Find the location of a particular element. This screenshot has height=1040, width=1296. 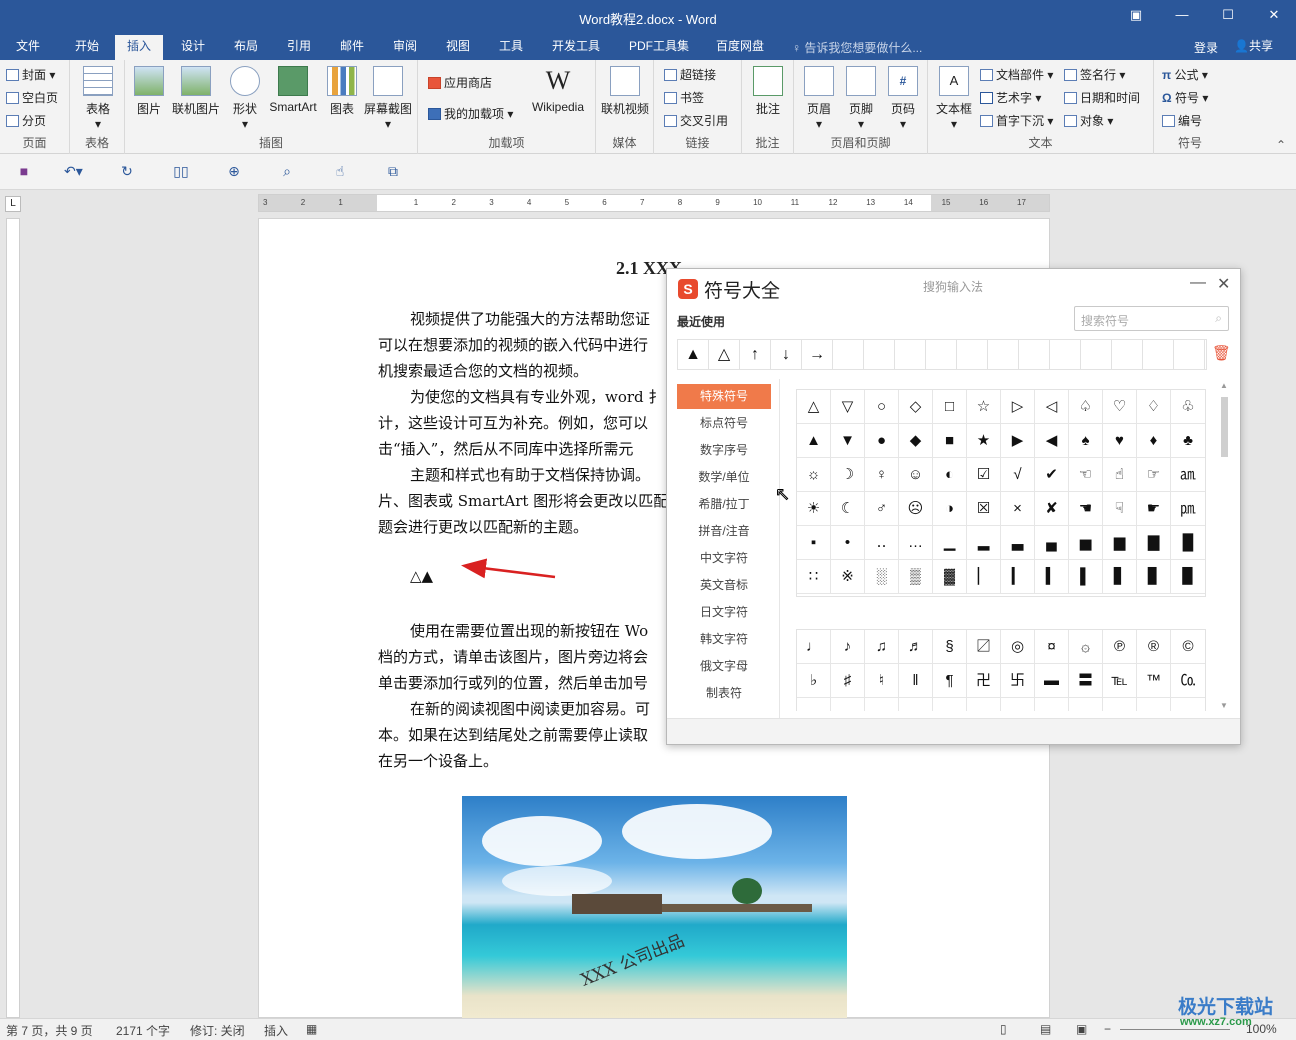

symbol-cell: ▍ is located at coordinates (1052, 577).